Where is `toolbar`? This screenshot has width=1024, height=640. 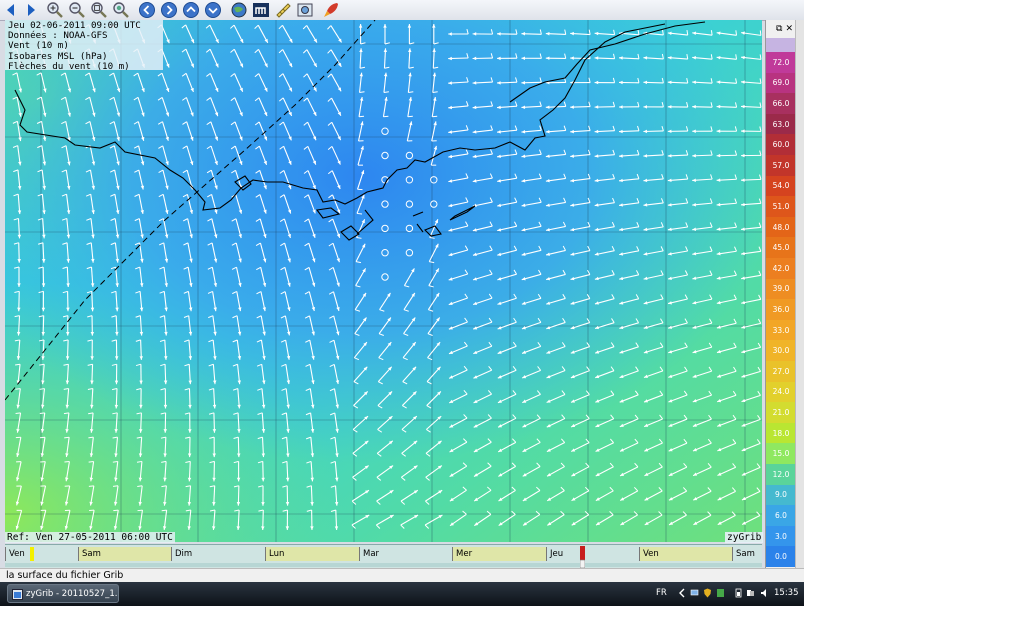
toolbar is located at coordinates (402, 10).